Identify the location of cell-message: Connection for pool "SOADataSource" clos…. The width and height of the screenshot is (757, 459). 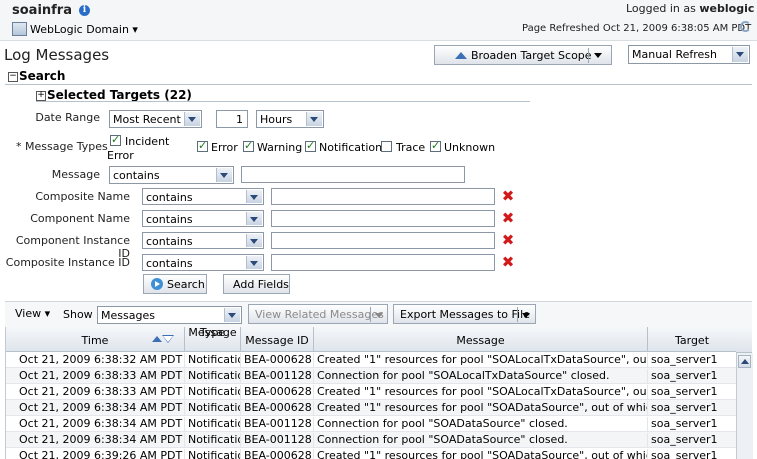
(481, 424).